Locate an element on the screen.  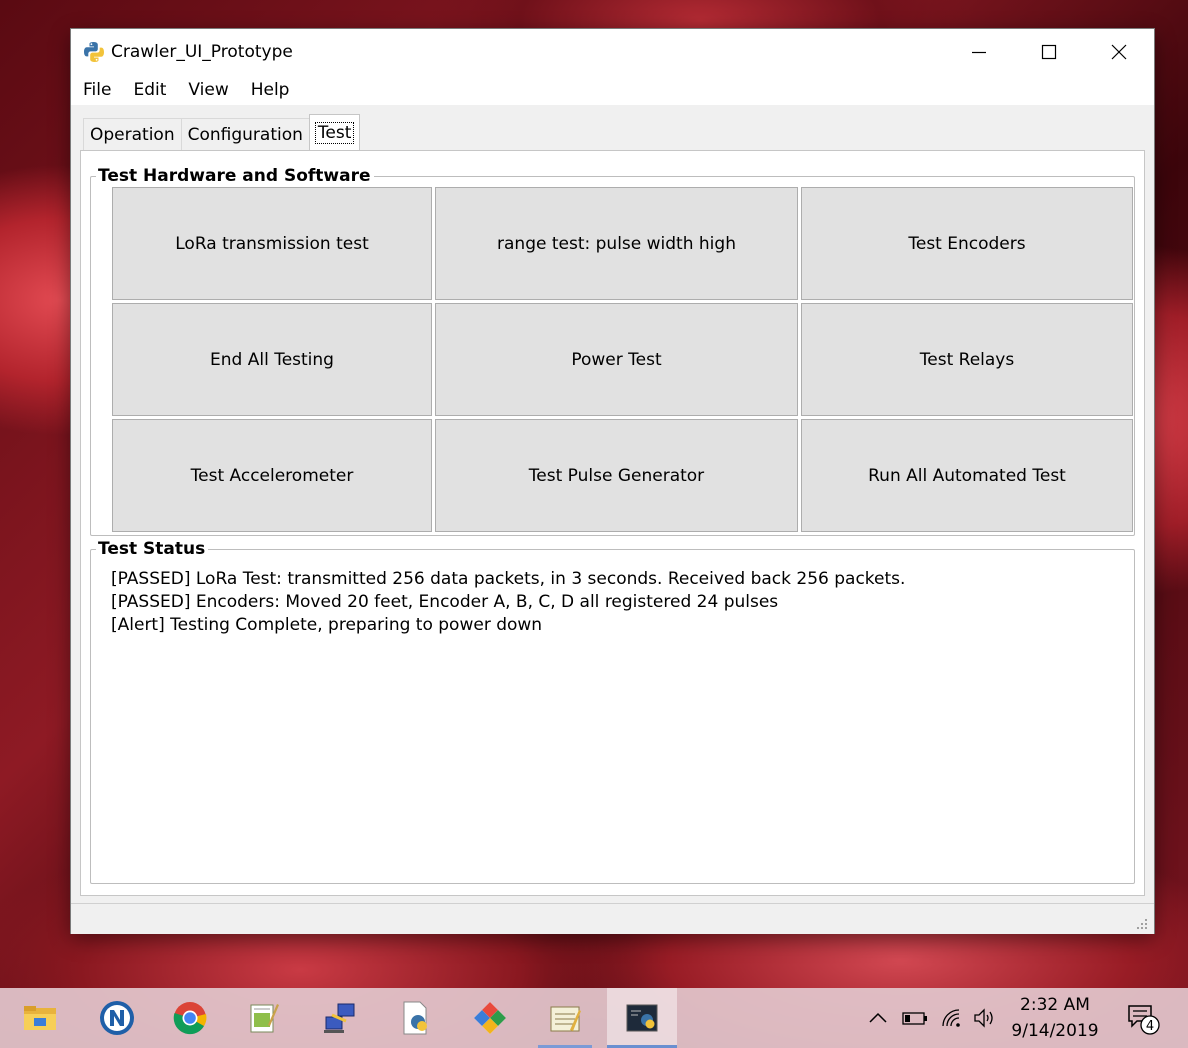
minimize-icon is located at coordinates (979, 52).